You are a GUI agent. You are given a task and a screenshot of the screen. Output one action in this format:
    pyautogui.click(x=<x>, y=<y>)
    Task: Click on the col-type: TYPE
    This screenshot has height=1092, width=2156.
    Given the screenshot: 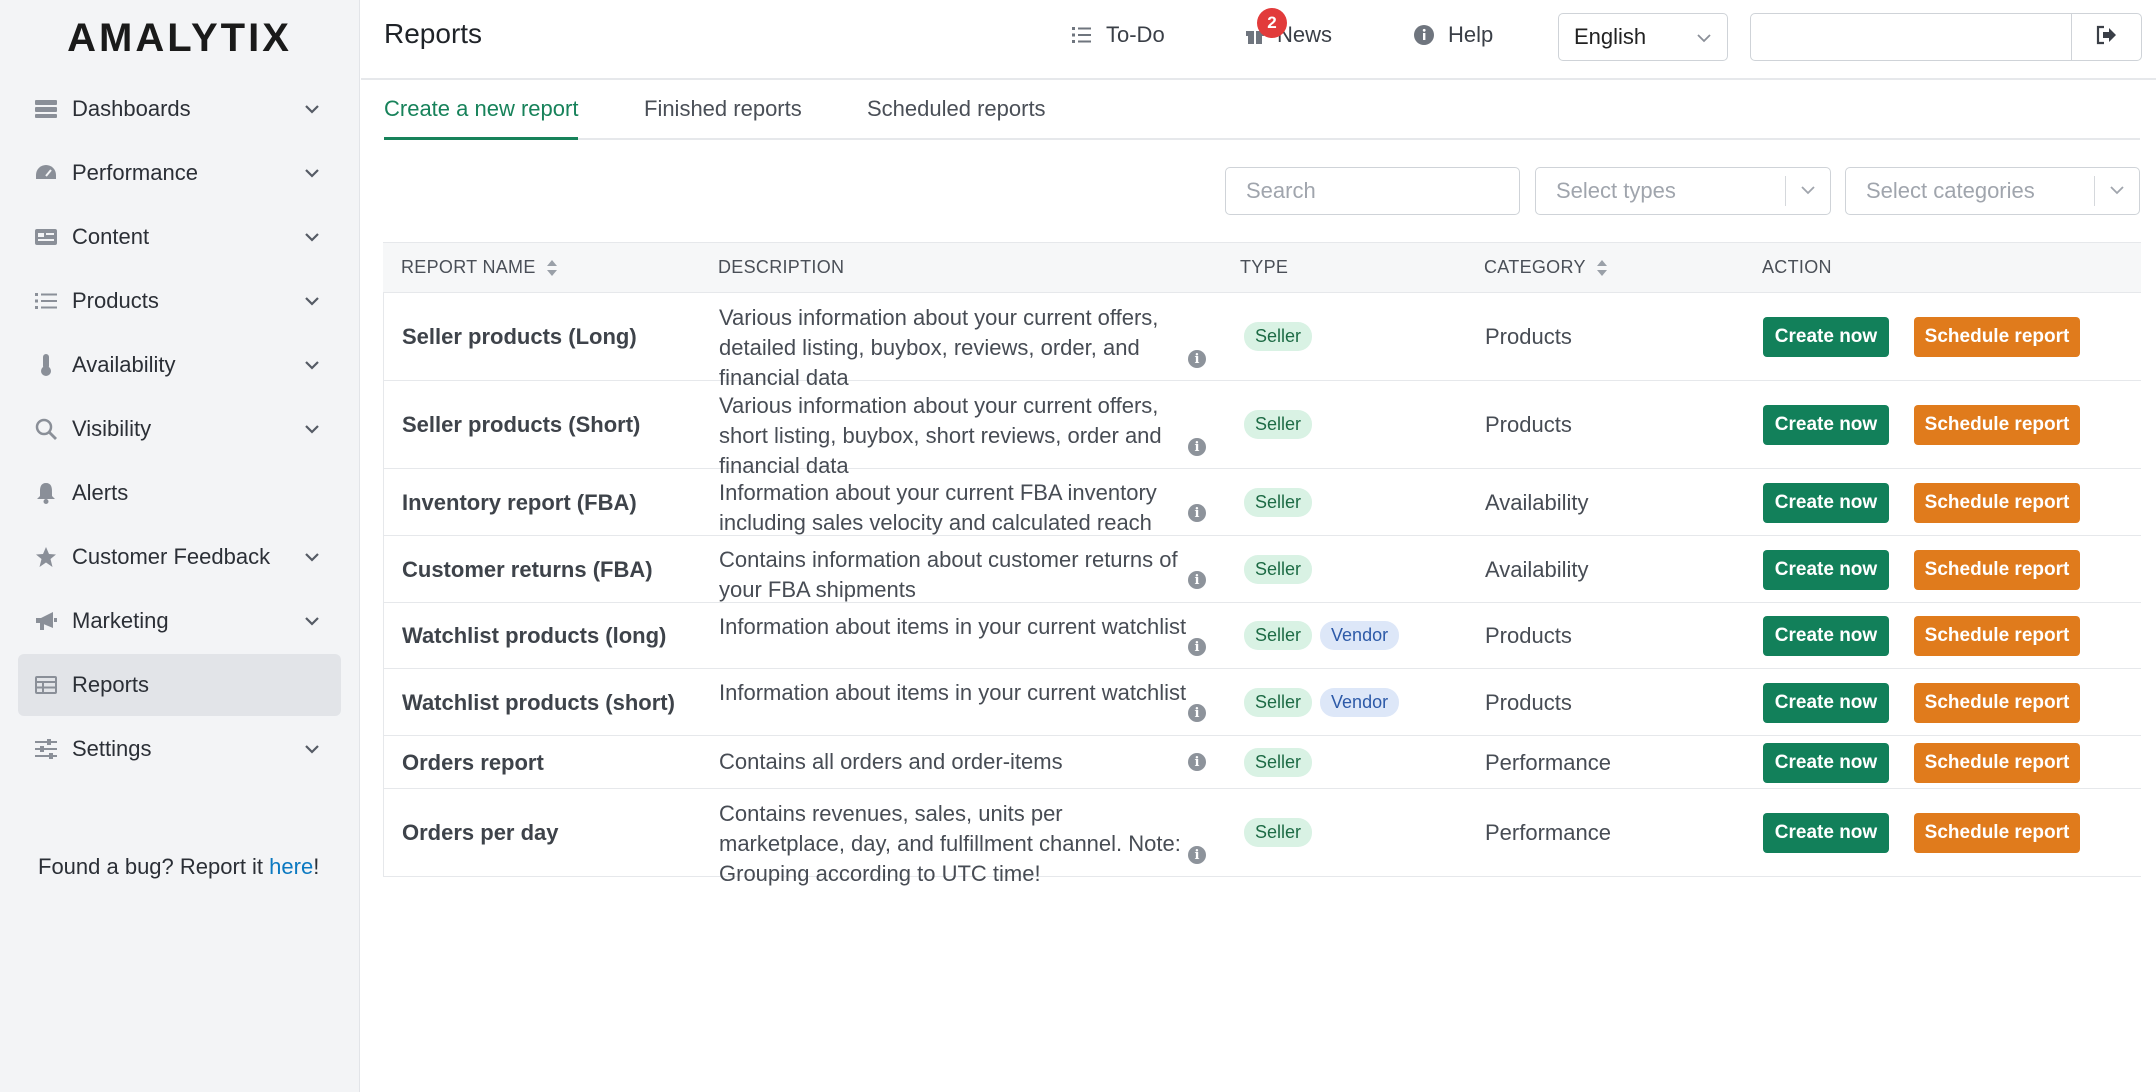 What is the action you would take?
    pyautogui.click(x=1264, y=267)
    